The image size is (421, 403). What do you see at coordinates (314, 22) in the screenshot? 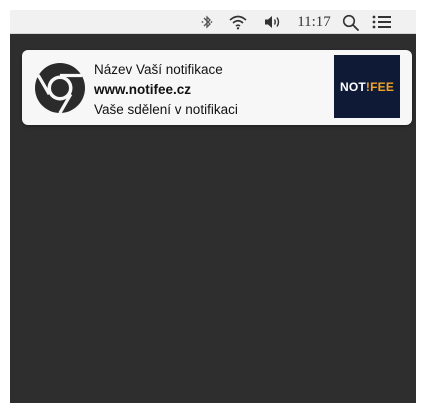
I see `menu-bar-clock: 11:17` at bounding box center [314, 22].